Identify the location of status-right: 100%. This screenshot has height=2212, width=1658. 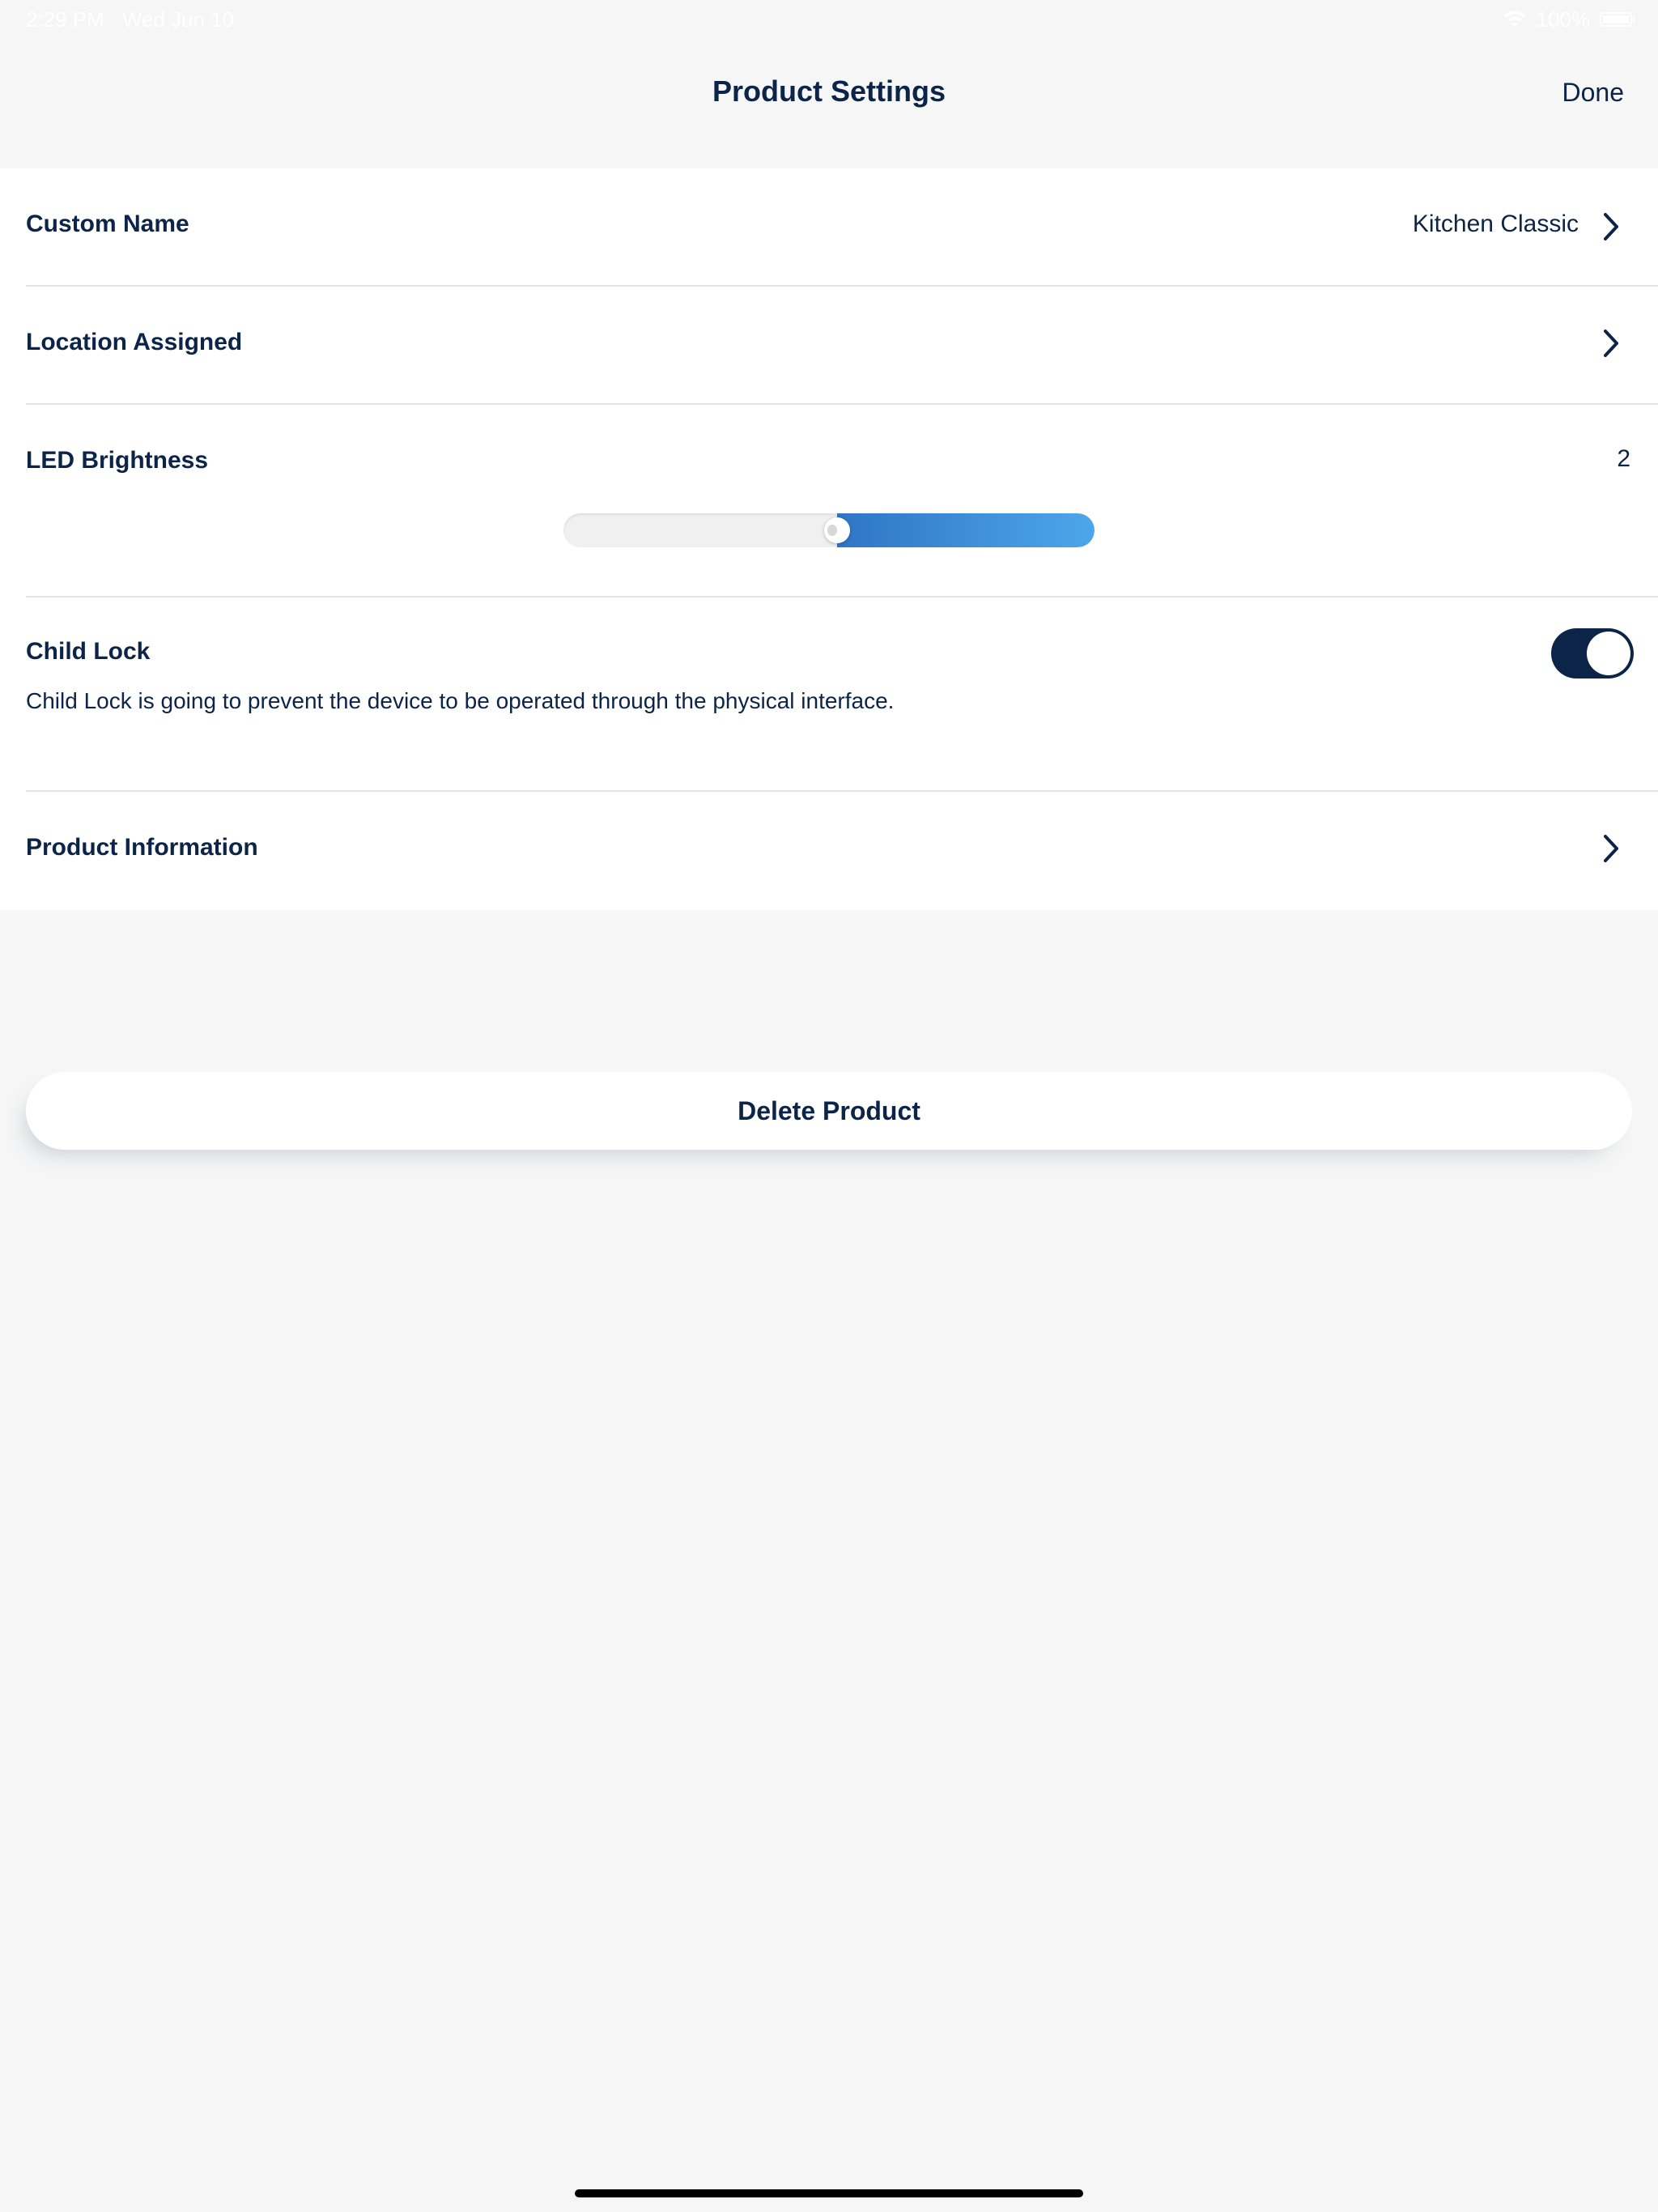
(1569, 19).